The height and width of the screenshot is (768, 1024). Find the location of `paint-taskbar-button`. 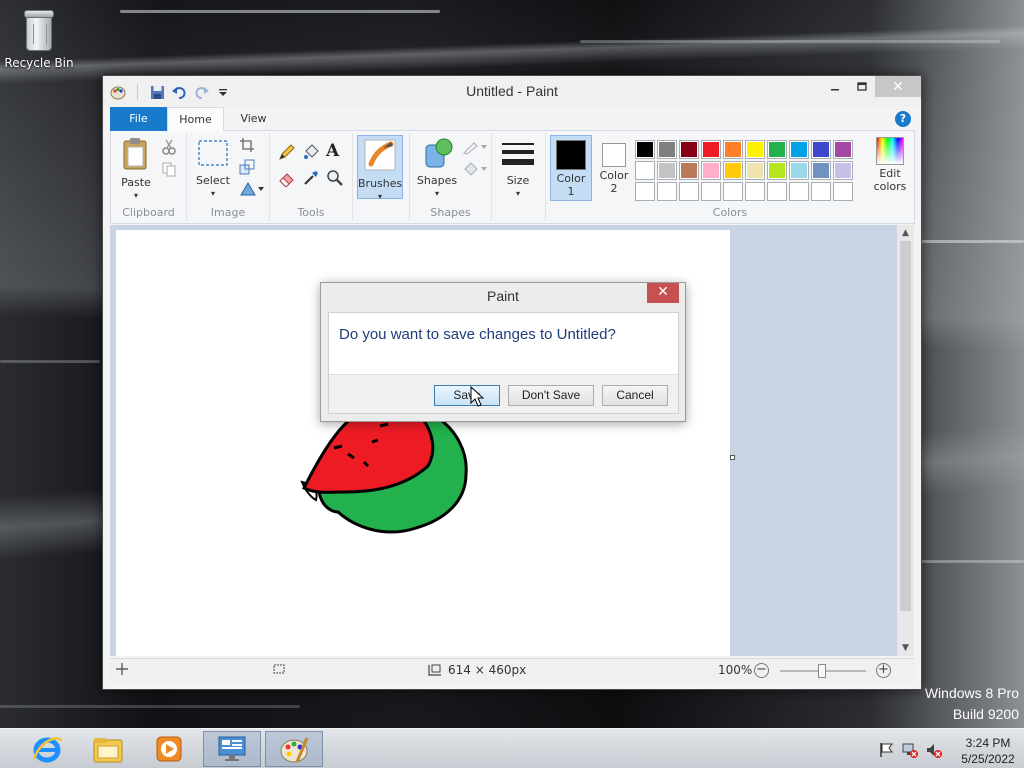

paint-taskbar-button is located at coordinates (294, 749).